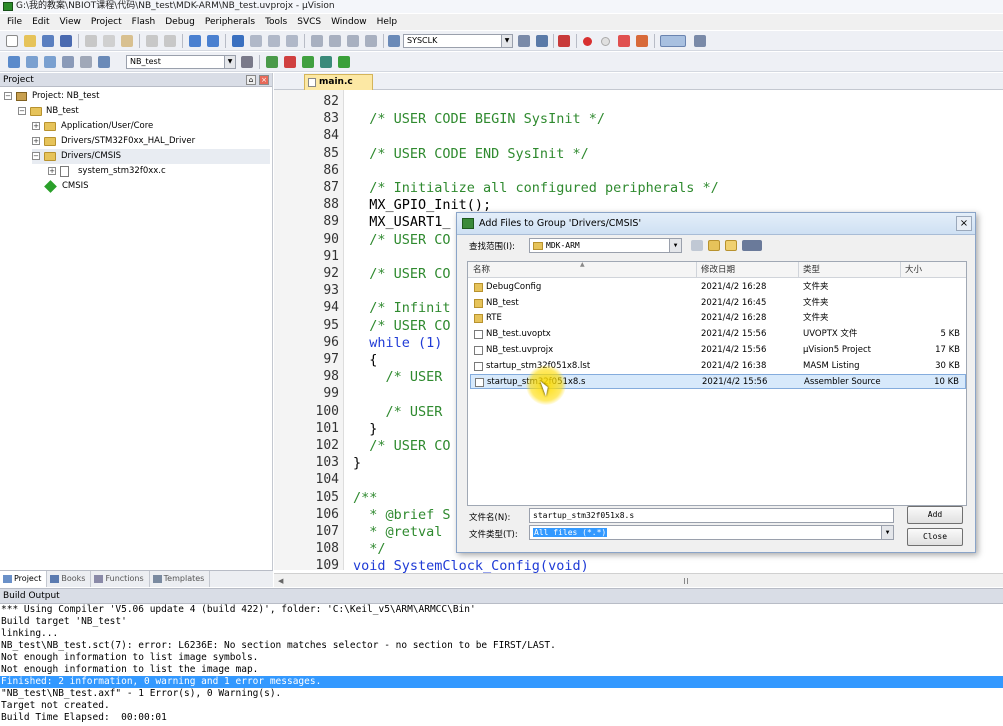 The image size is (1003, 726). What do you see at coordinates (91, 41) in the screenshot?
I see `cut-icon` at bounding box center [91, 41].